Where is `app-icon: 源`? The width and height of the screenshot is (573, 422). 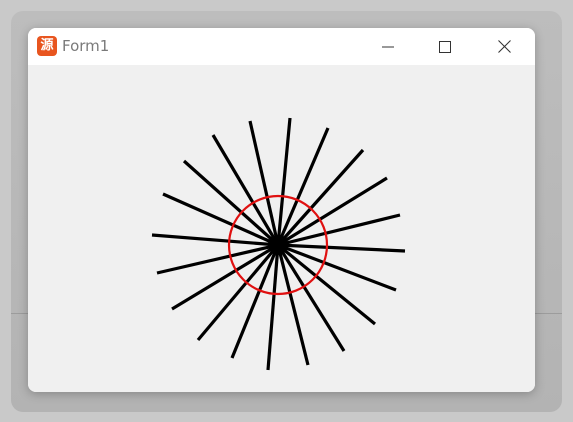
app-icon: 源 is located at coordinates (47, 46).